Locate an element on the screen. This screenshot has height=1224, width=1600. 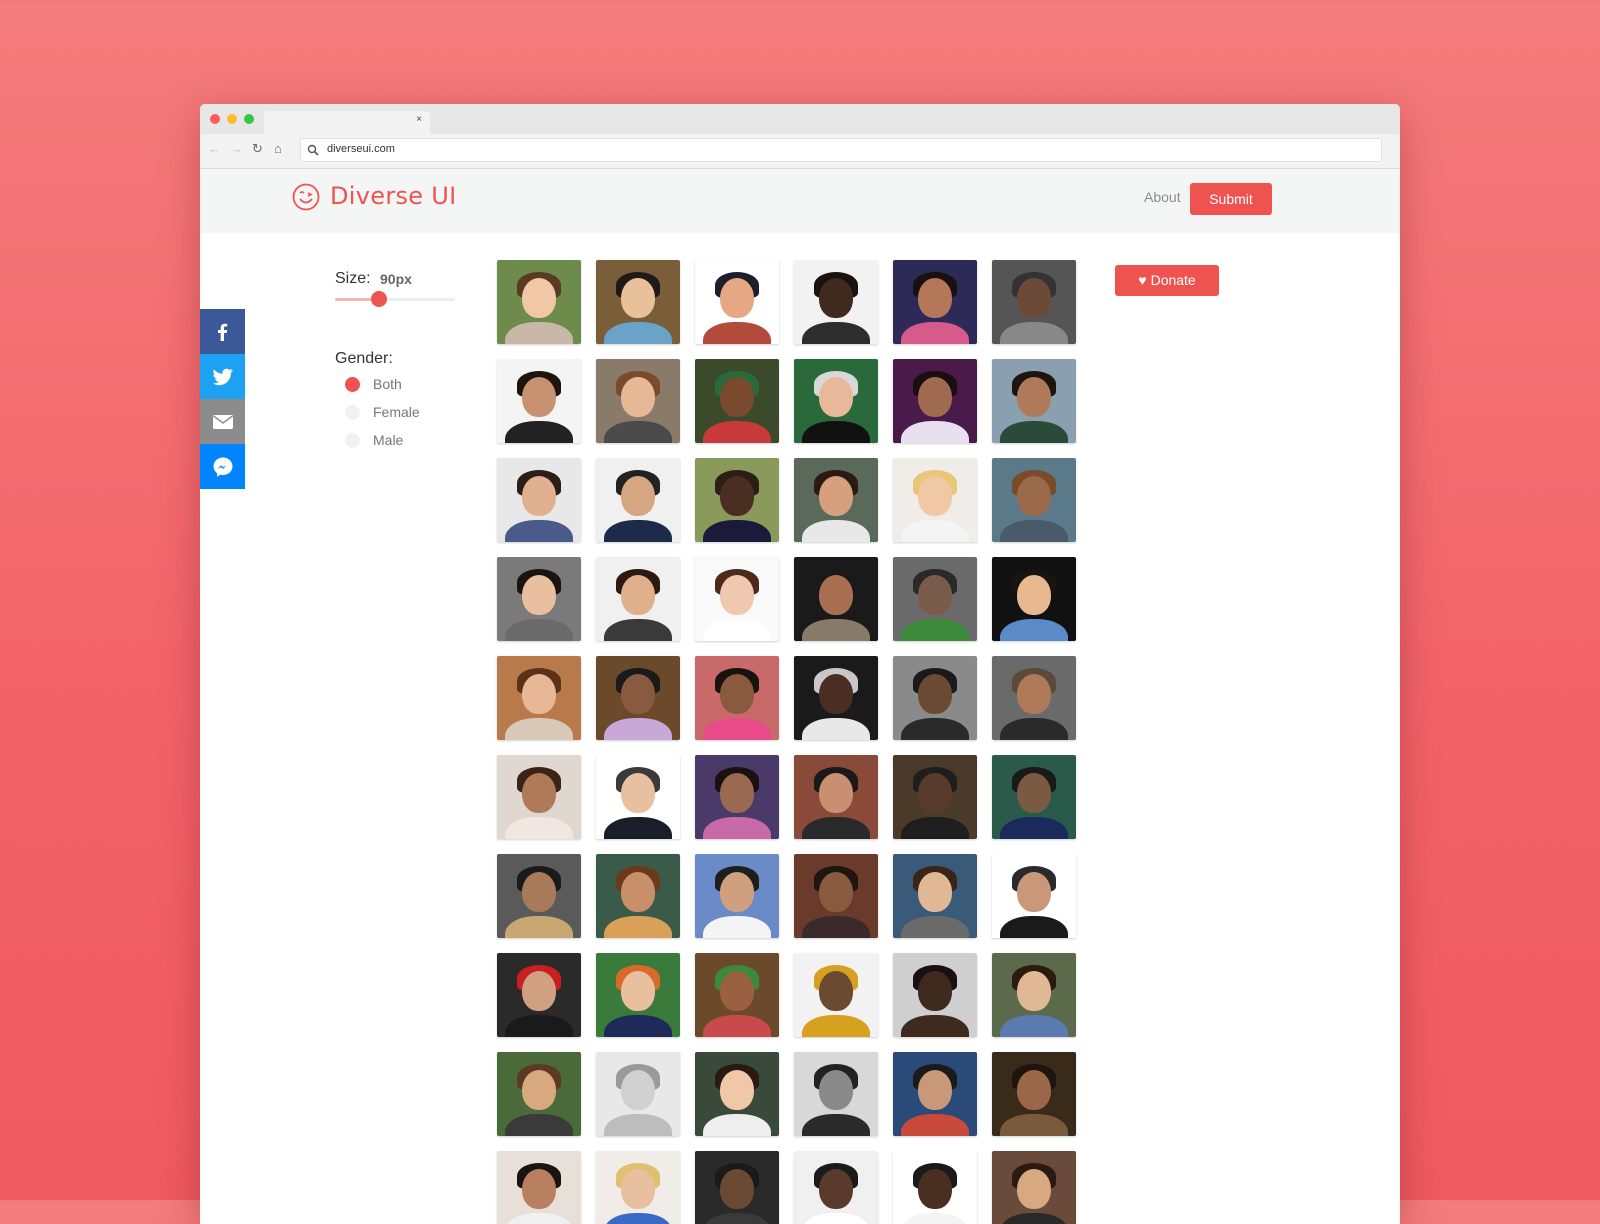
browser-tab: × is located at coordinates (347, 122).